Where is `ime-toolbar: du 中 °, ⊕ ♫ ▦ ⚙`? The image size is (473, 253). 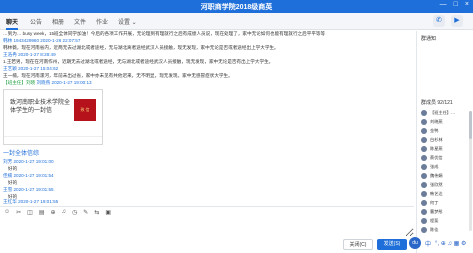 ime-toolbar: du 中 °, ⊕ ♫ ▦ ⚙ is located at coordinates (437, 243).